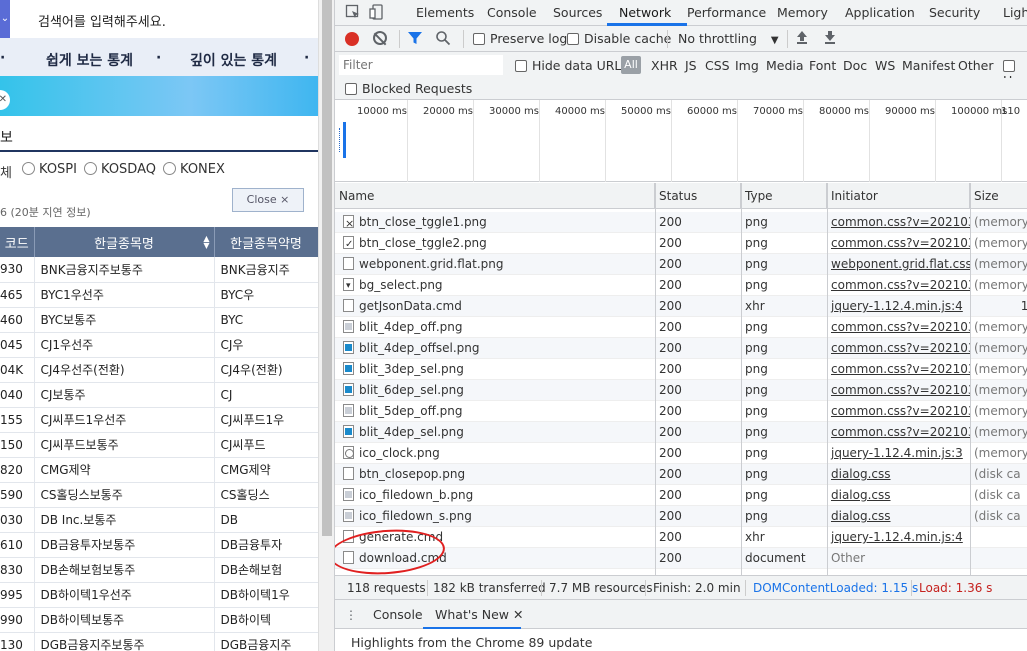  I want to click on request-name: bg_select.png, so click(496, 285).